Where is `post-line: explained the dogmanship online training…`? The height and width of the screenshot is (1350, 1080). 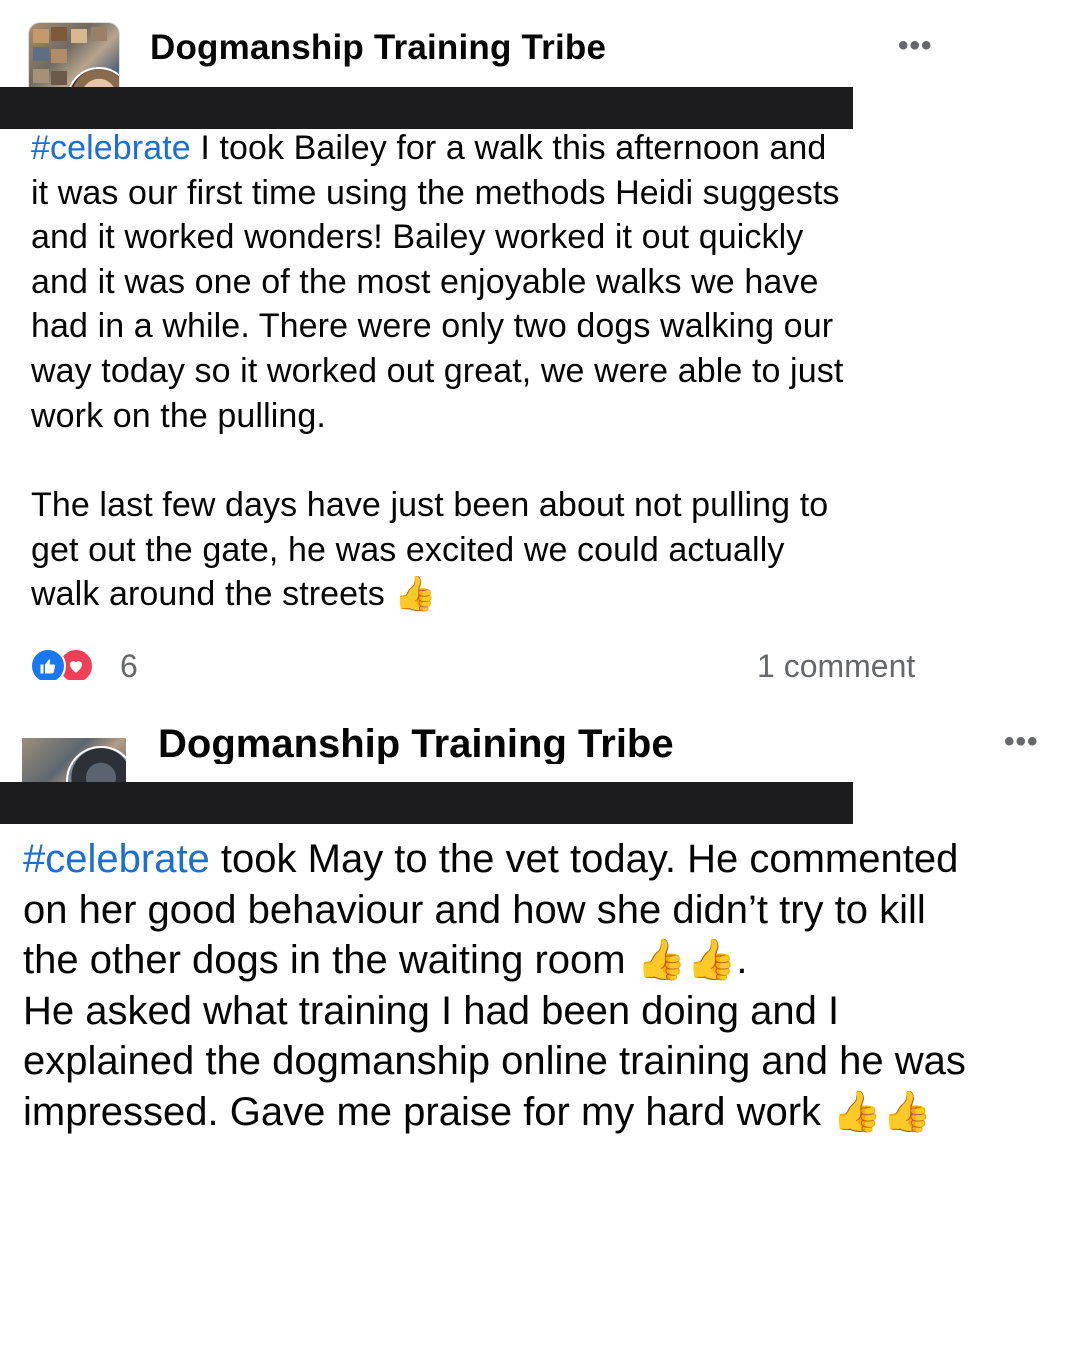
post-line: explained the dogmanship online training… is located at coordinates (494, 1061).